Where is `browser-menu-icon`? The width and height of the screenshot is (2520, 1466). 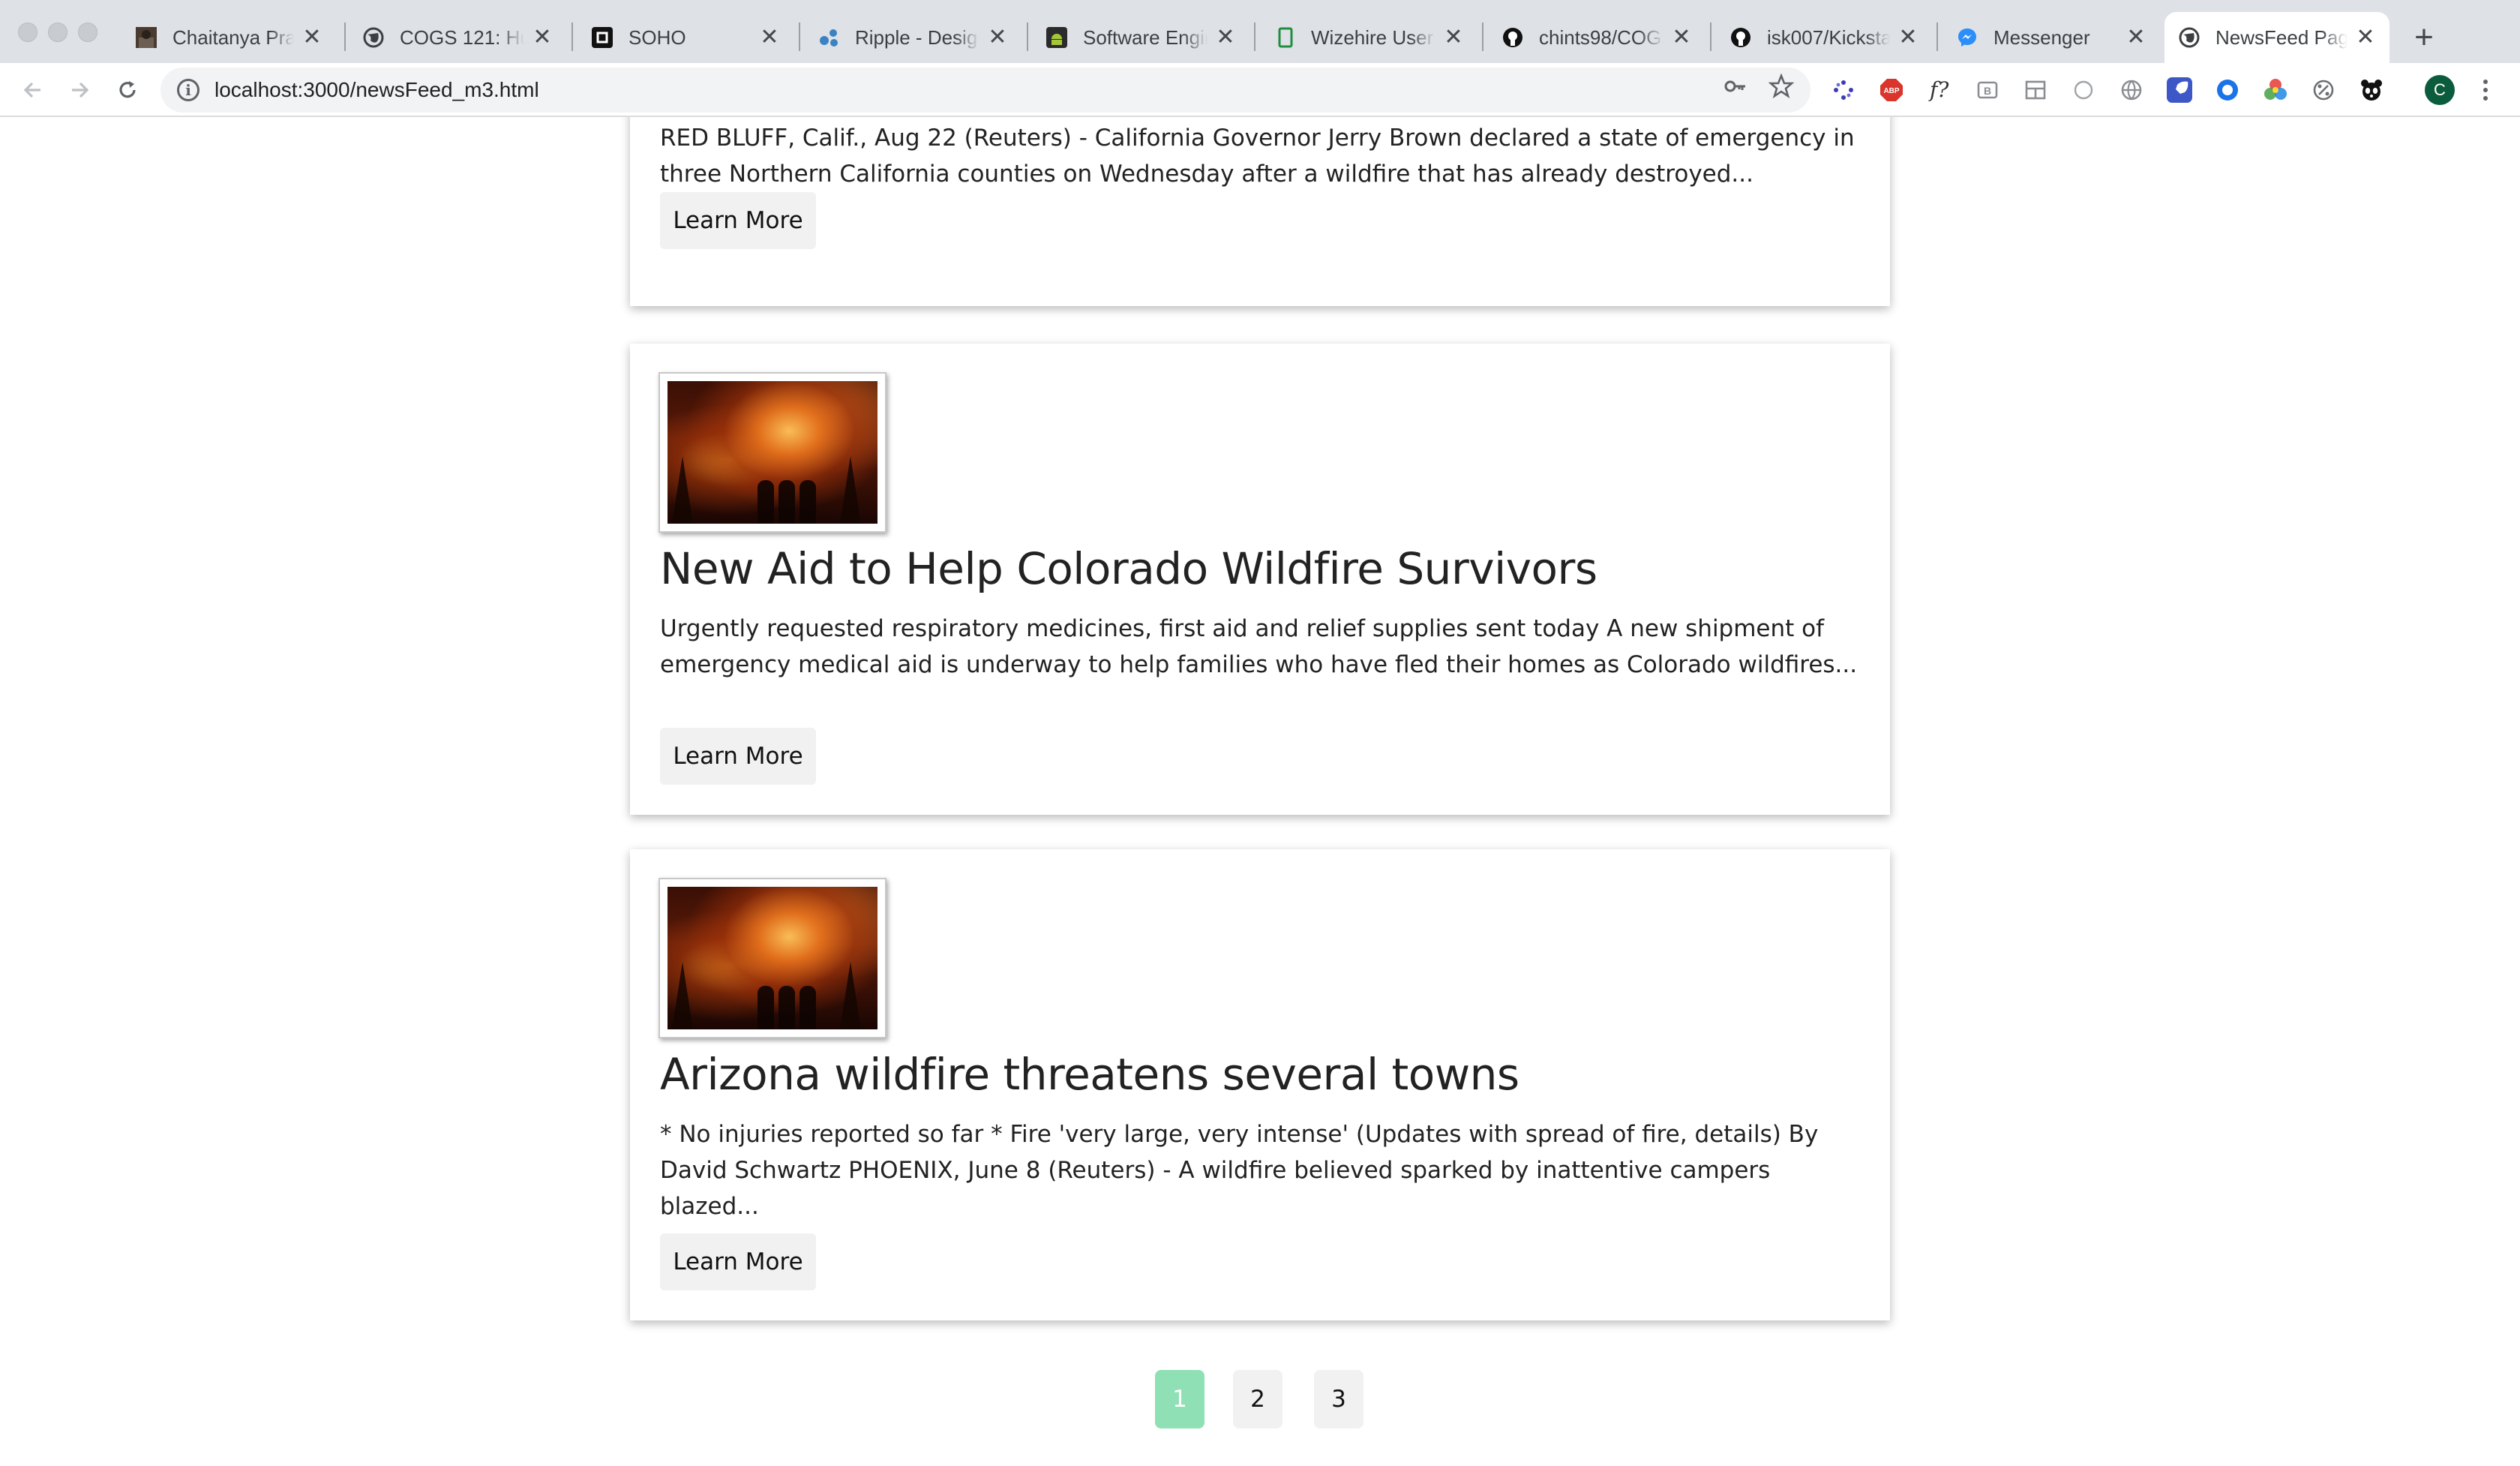
browser-menu-icon is located at coordinates (2485, 90).